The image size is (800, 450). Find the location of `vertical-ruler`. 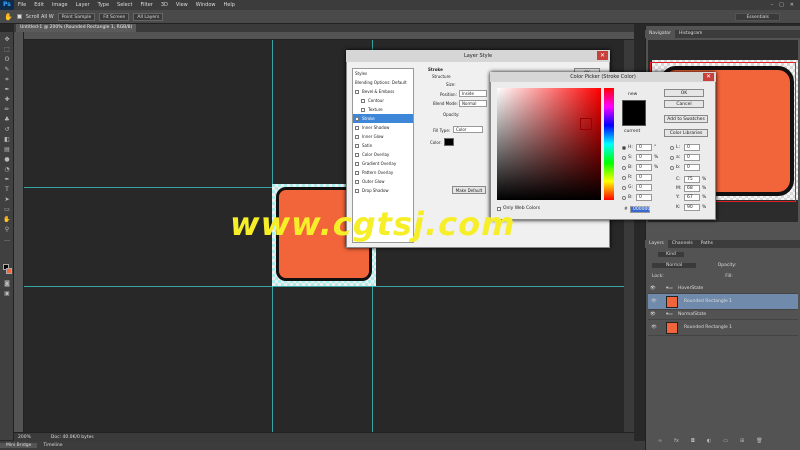

vertical-ruler is located at coordinates (19, 236).